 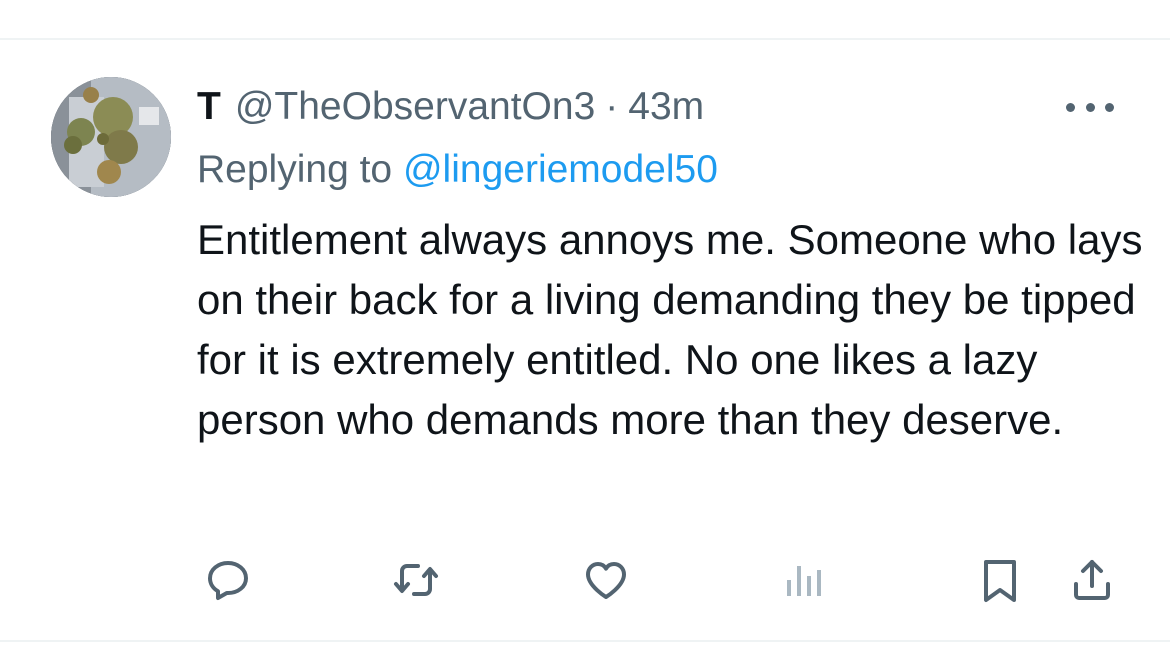 I want to click on more-options-icon, so click(x=1090, y=107).